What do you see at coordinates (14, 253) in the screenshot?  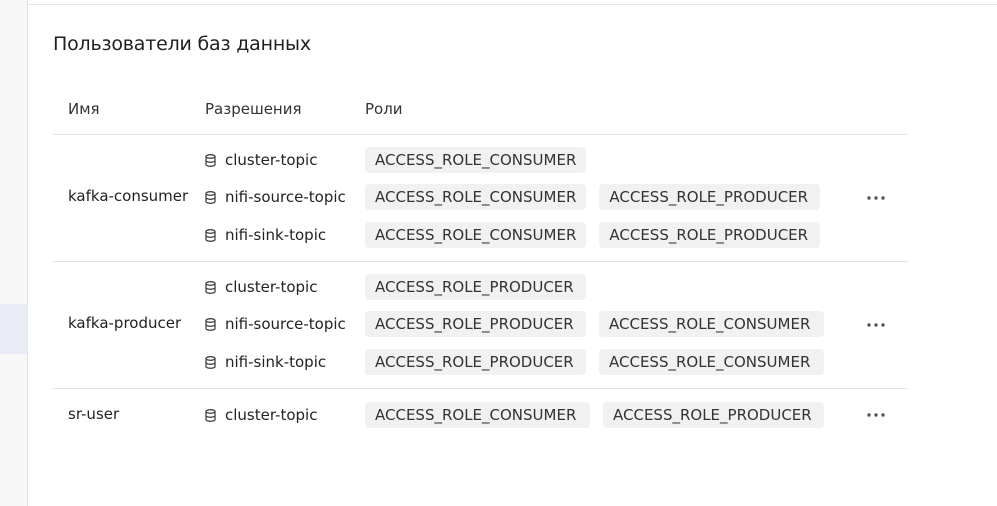 I see `left-sidebar` at bounding box center [14, 253].